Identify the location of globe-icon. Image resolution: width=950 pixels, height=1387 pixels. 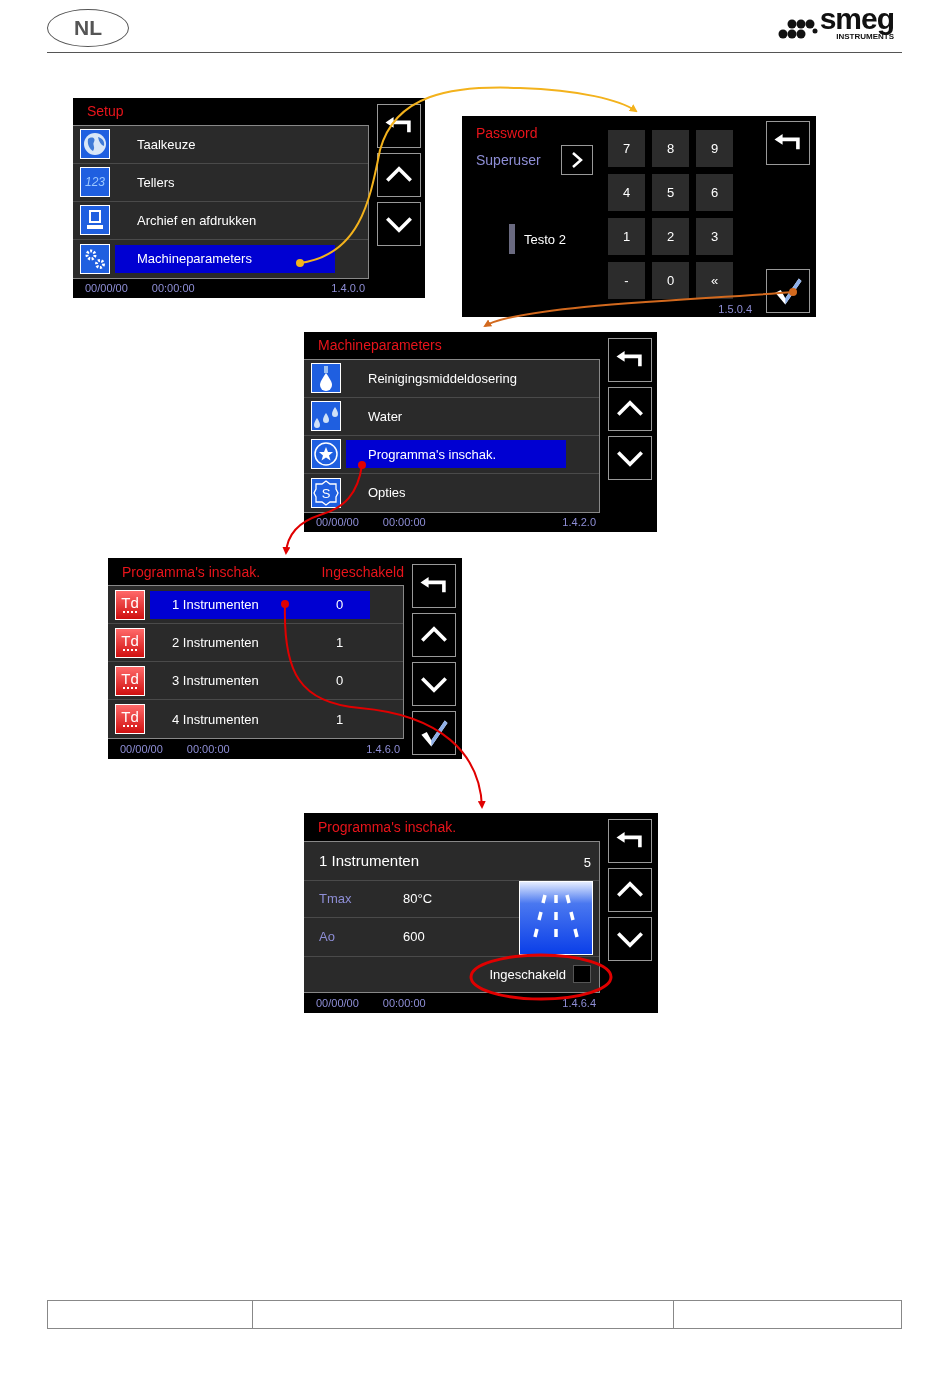
(95, 144).